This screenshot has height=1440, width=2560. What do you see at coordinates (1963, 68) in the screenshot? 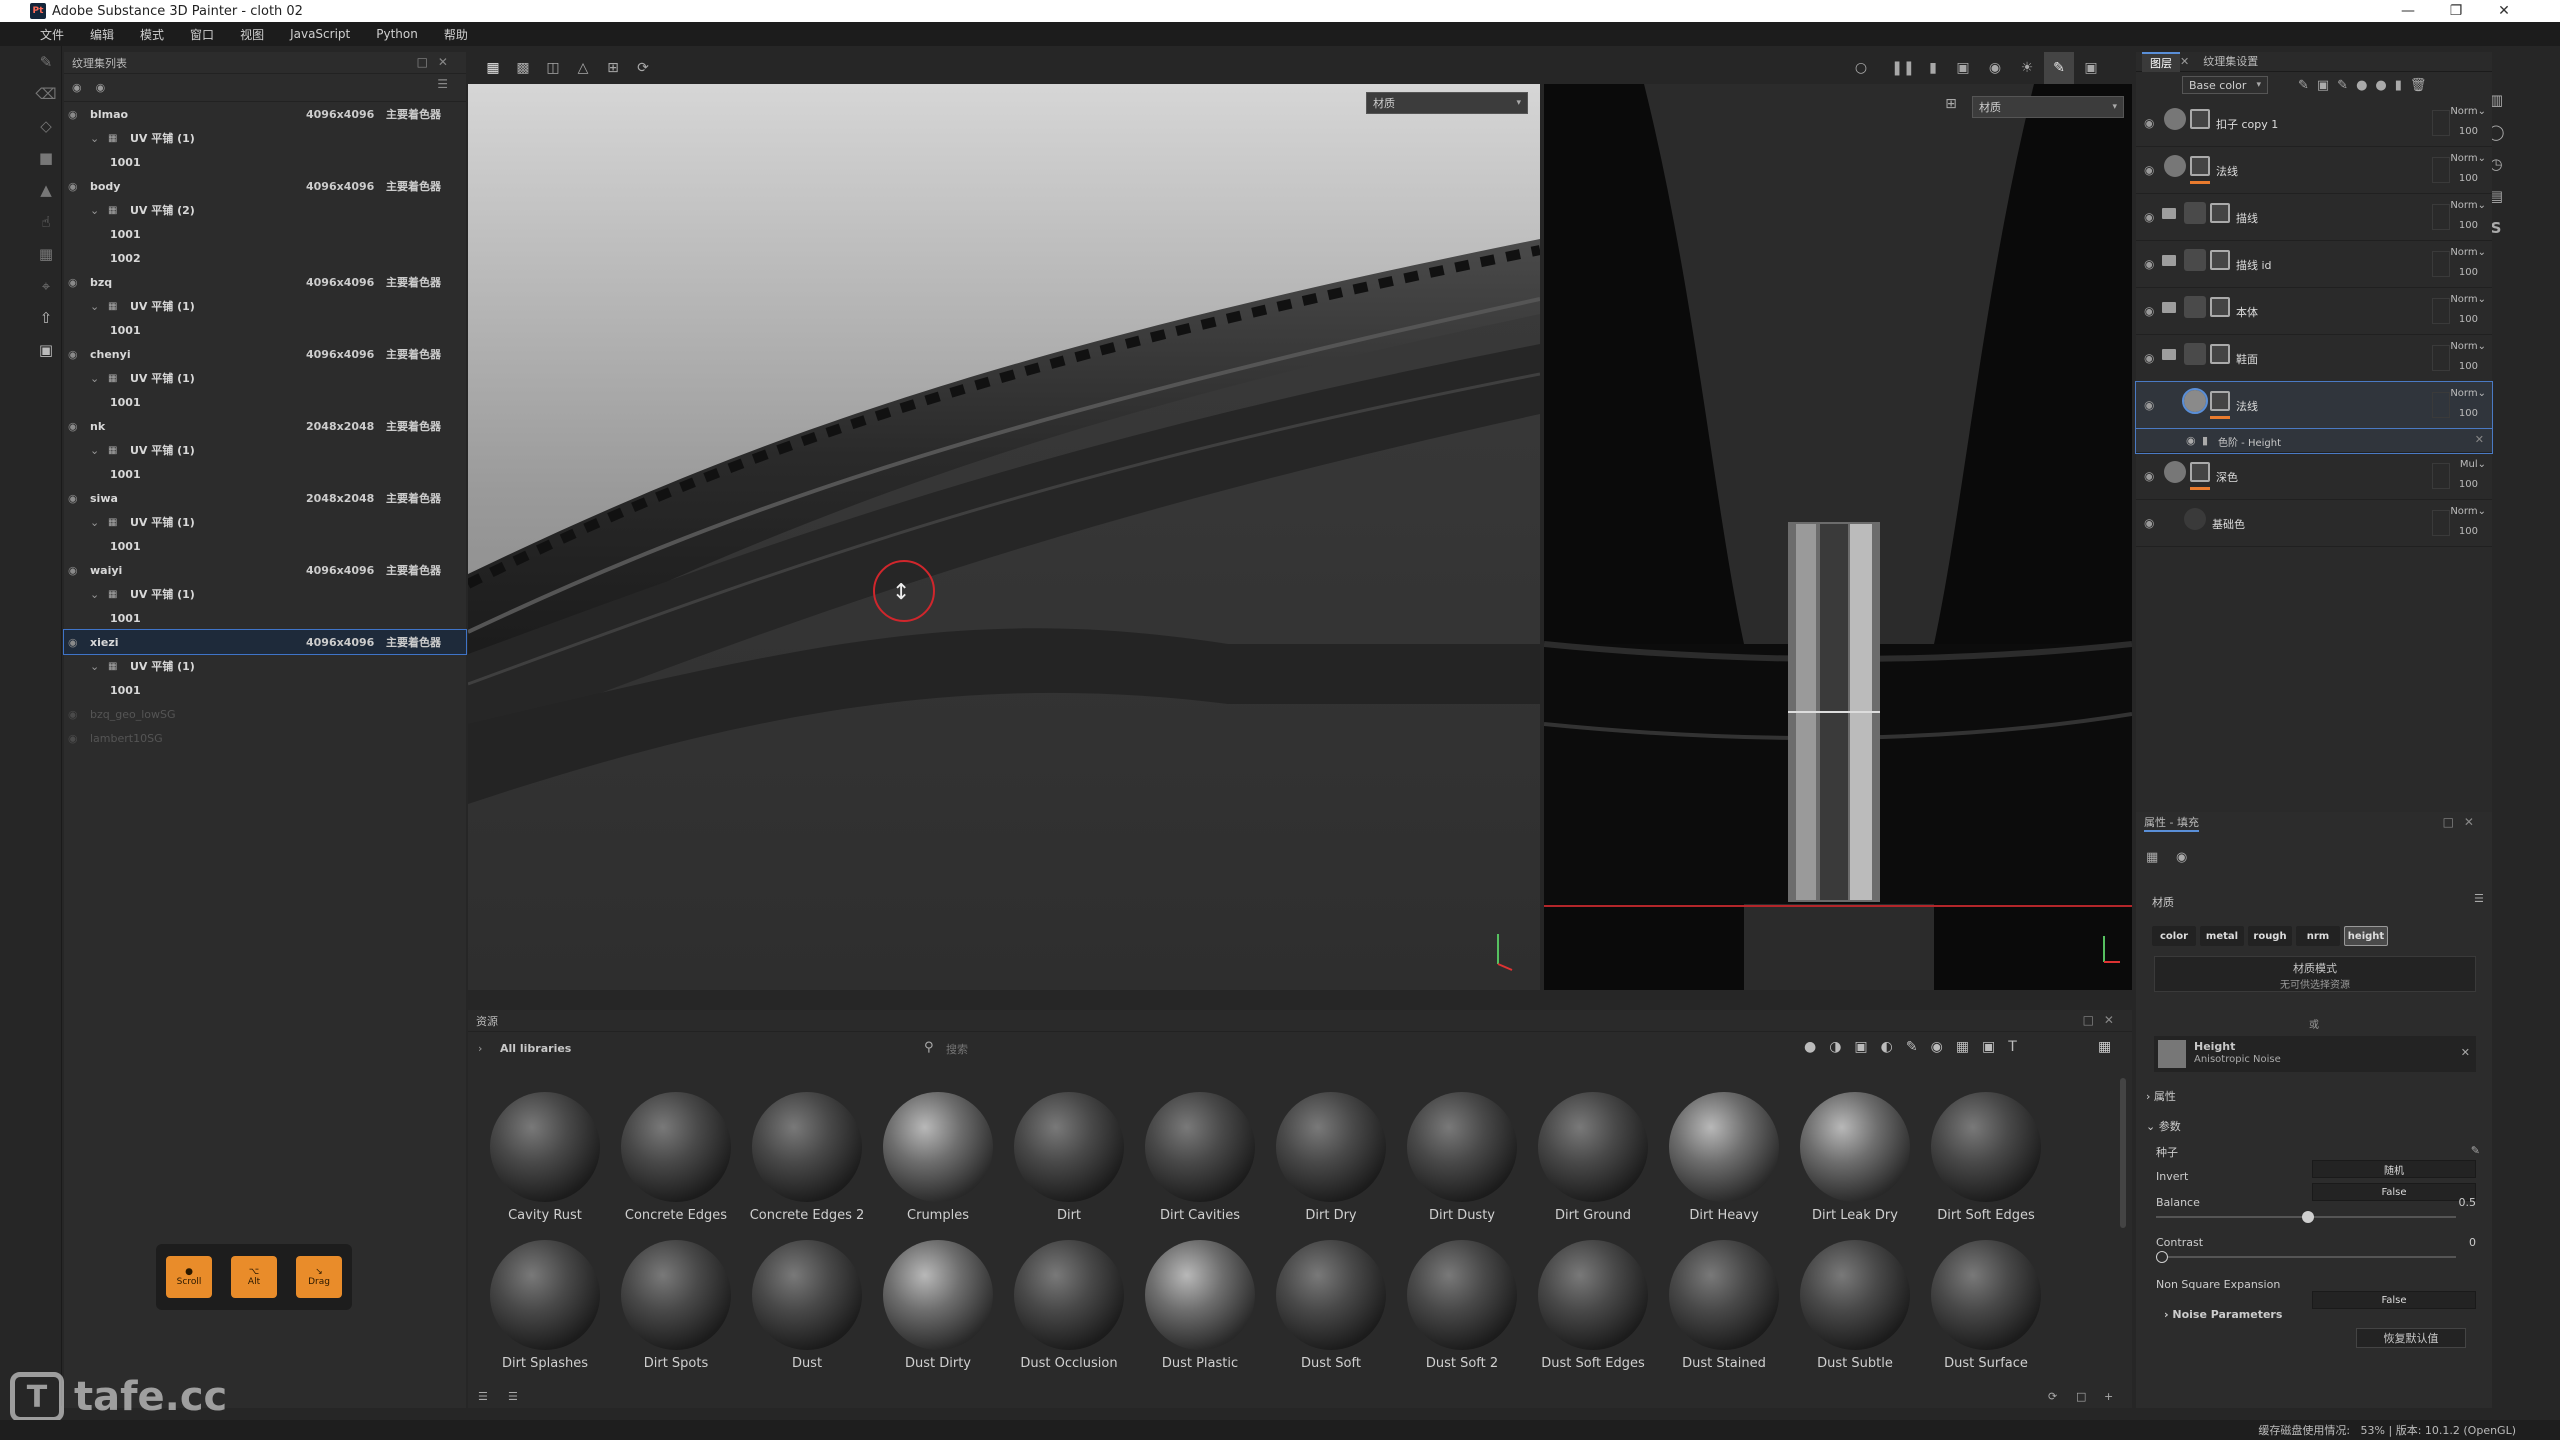
I see `cube-icon: ▣` at bounding box center [1963, 68].